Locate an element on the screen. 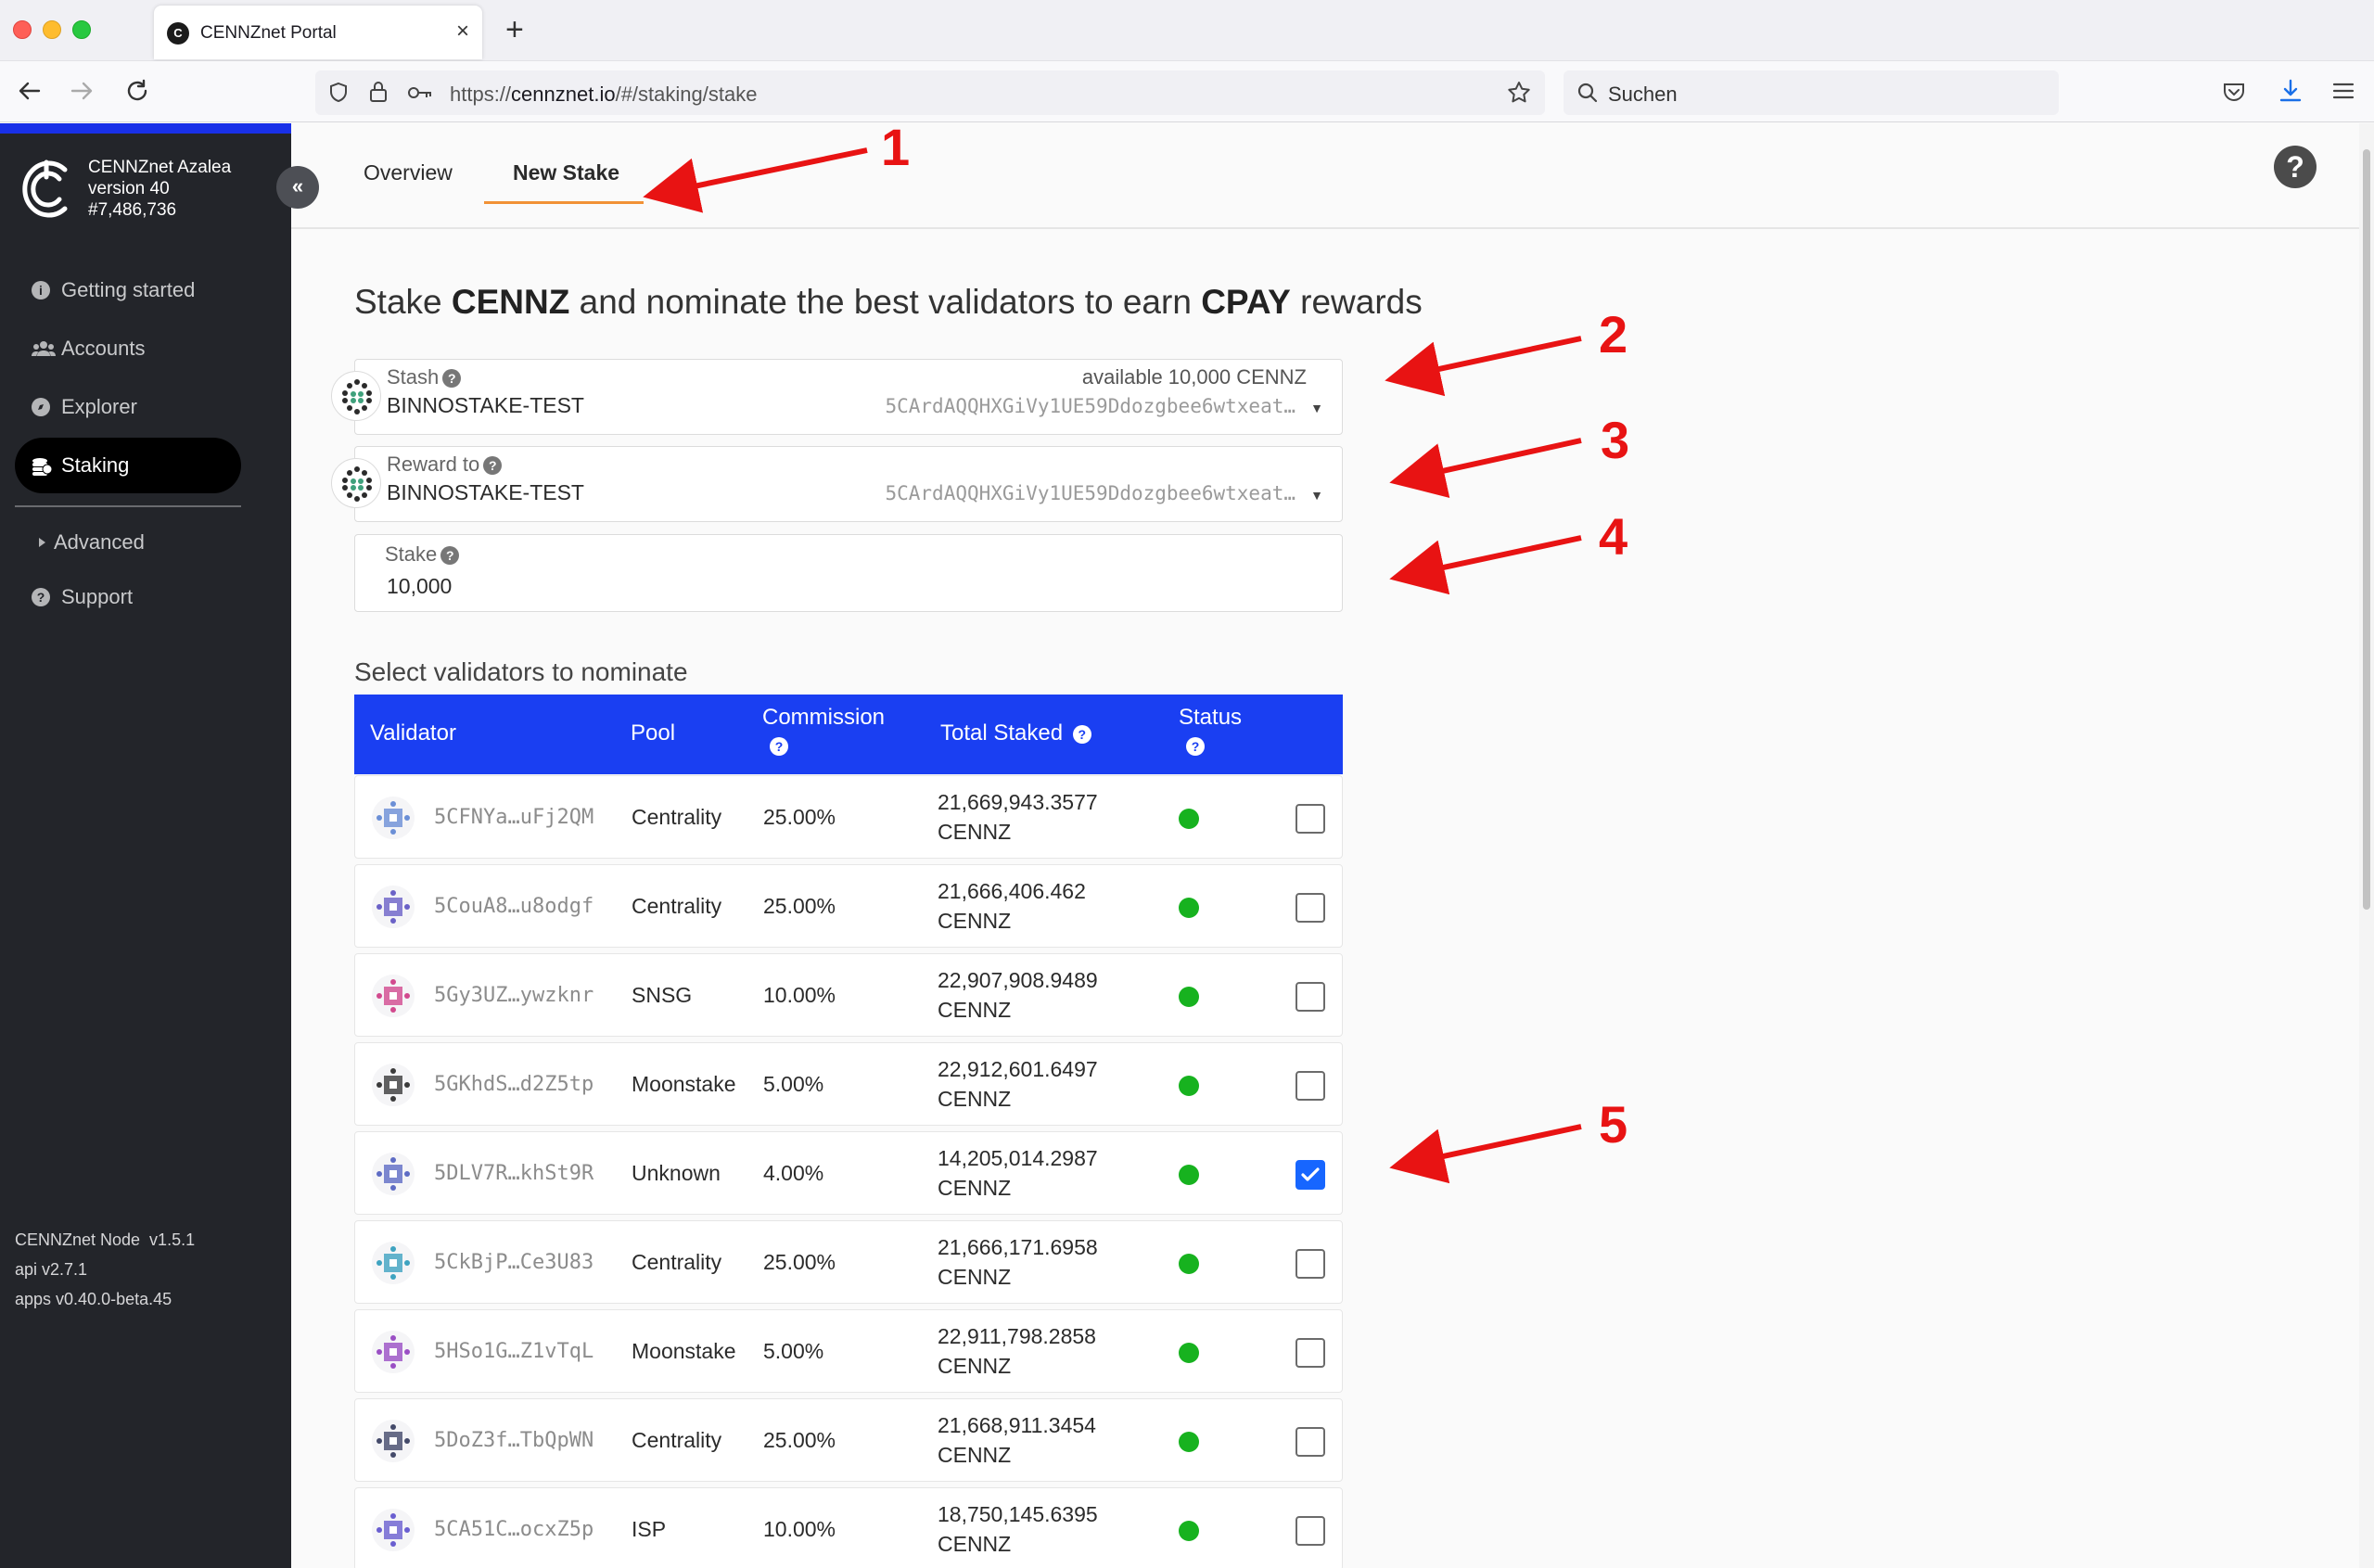  sidebar-item-explorer: Explorer is located at coordinates (128, 407).